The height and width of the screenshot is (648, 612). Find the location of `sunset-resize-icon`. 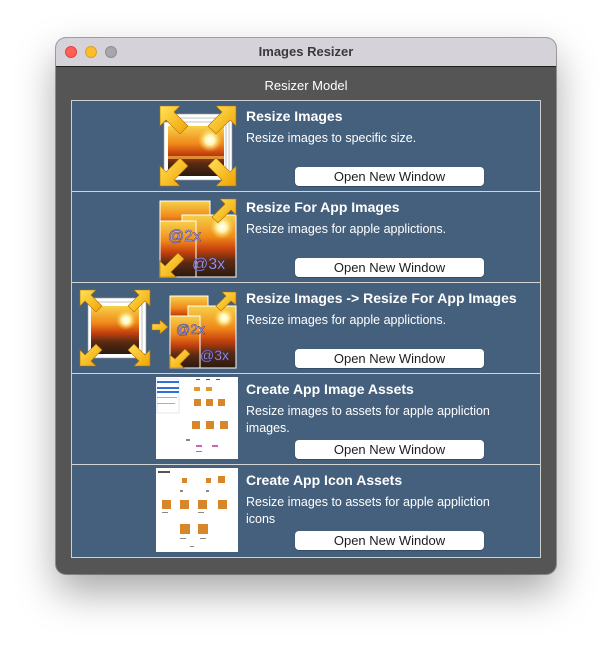

sunset-resize-icon is located at coordinates (198, 146).